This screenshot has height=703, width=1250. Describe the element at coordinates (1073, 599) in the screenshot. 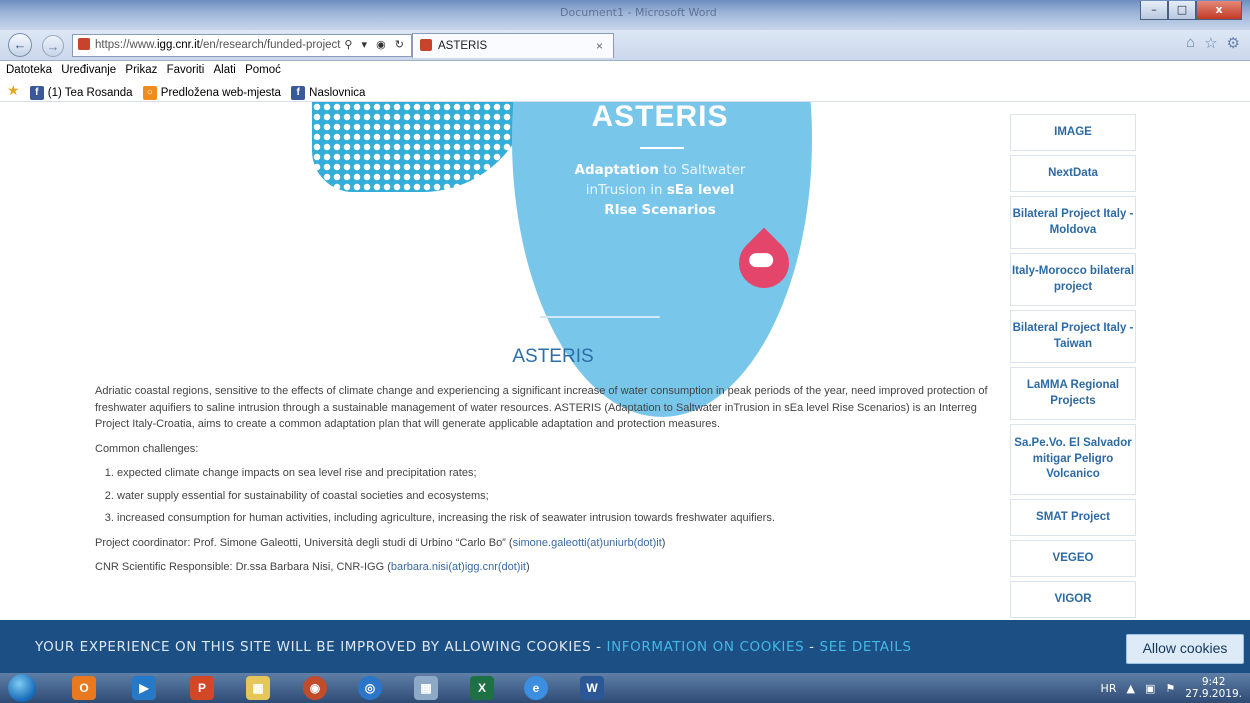

I see `sidebar-item-vigor: VIGOR` at that location.